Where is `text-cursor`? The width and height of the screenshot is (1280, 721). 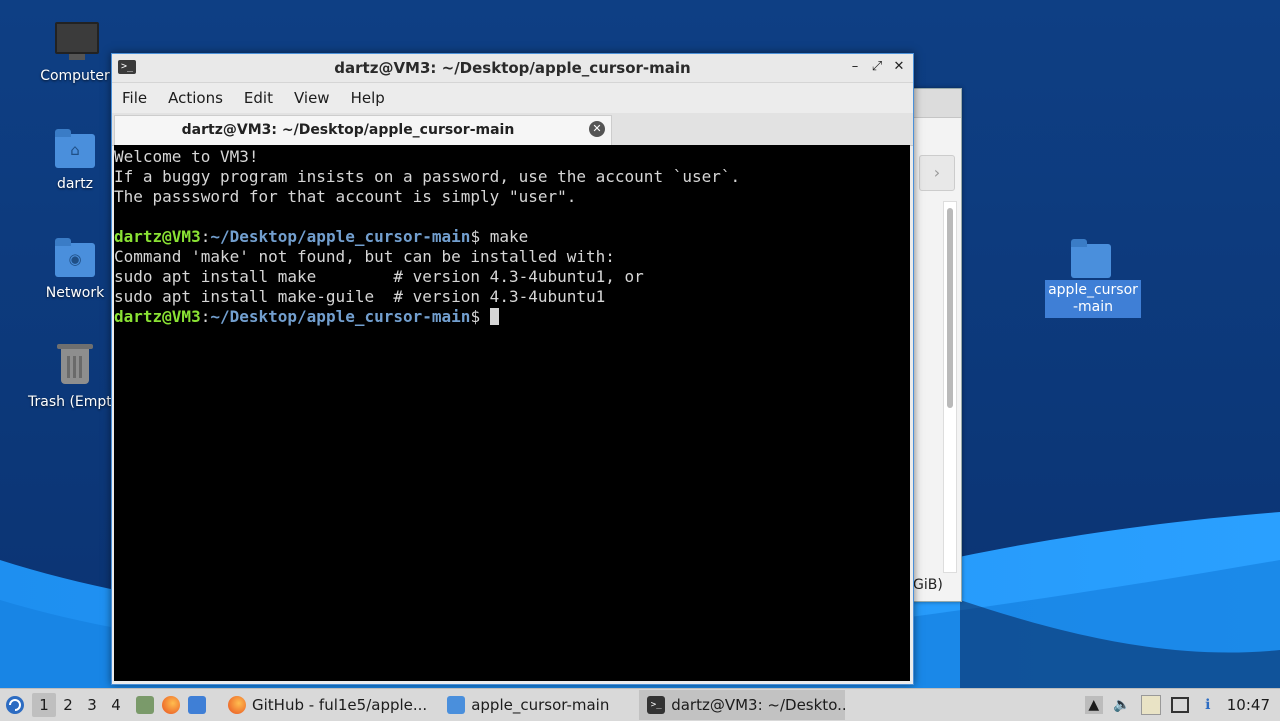 text-cursor is located at coordinates (494, 316).